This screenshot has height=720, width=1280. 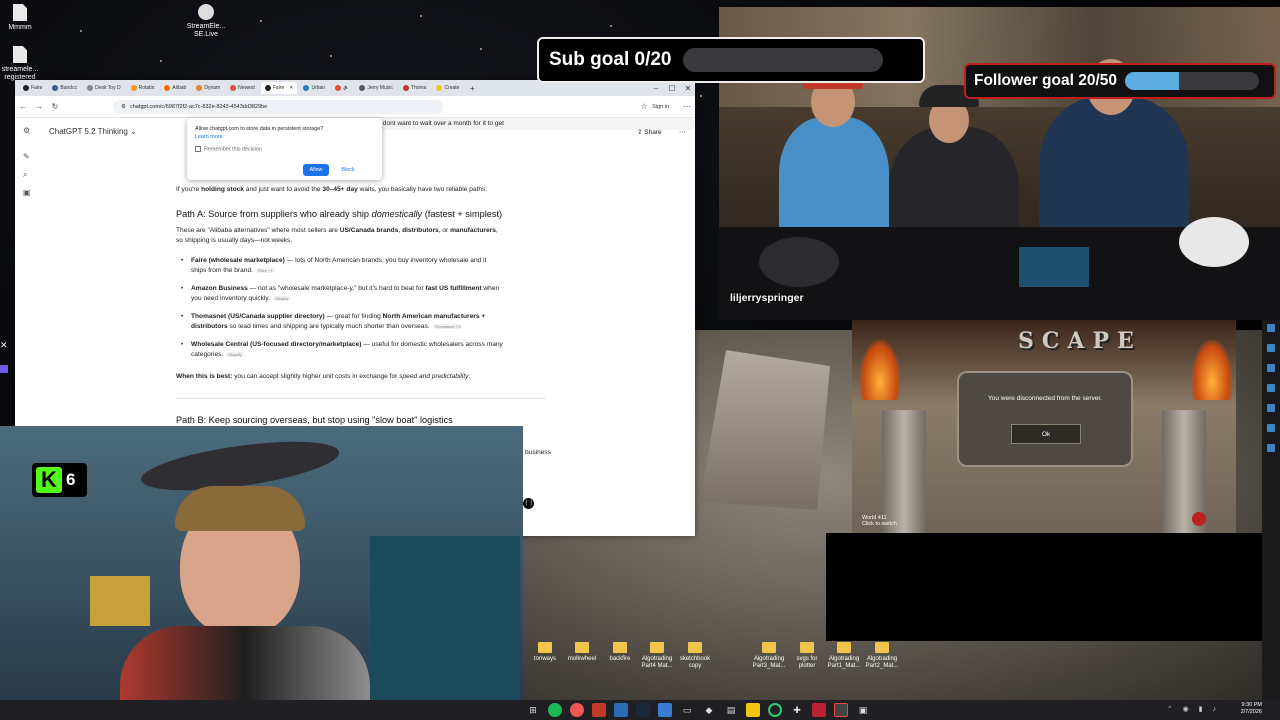 What do you see at coordinates (682, 133) in the screenshot?
I see `more-options-icon: ⋯` at bounding box center [682, 133].